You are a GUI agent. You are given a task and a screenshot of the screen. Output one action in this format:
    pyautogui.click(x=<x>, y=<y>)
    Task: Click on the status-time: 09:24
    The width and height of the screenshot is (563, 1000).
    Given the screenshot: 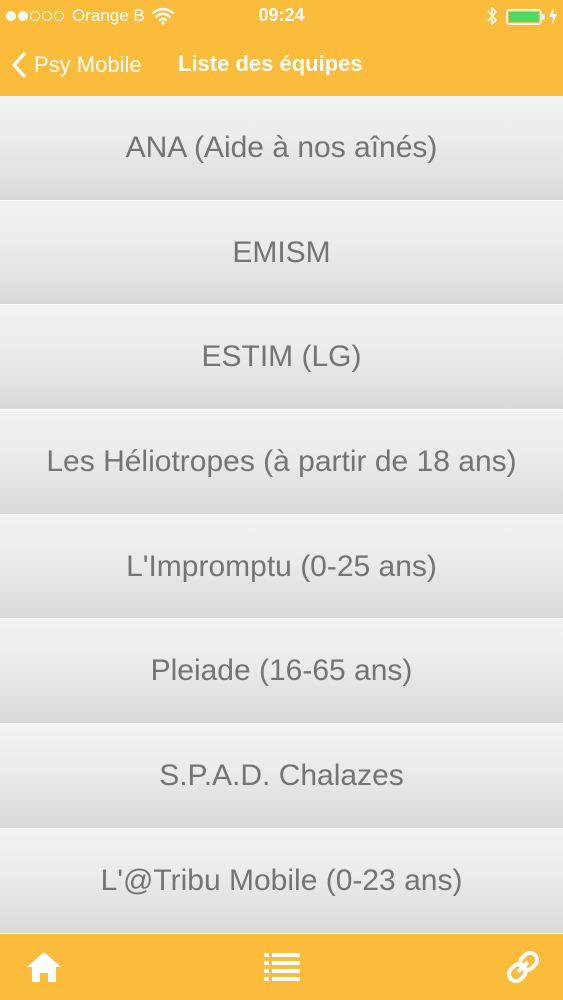 What is the action you would take?
    pyautogui.click(x=281, y=15)
    